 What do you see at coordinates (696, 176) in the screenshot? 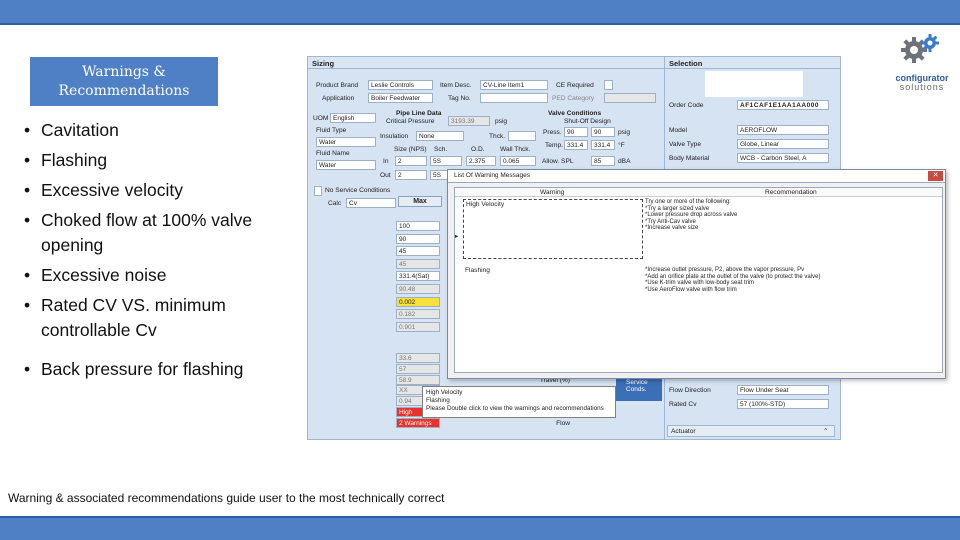
I see `dialog-titlebar: List Of Warning Messages ✕` at bounding box center [696, 176].